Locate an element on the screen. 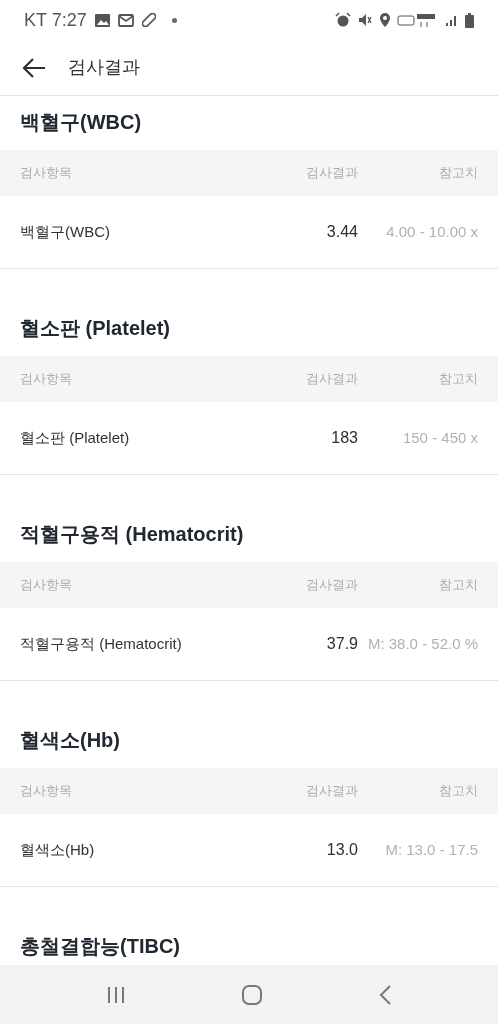  test-result: 13.0 is located at coordinates (342, 850).